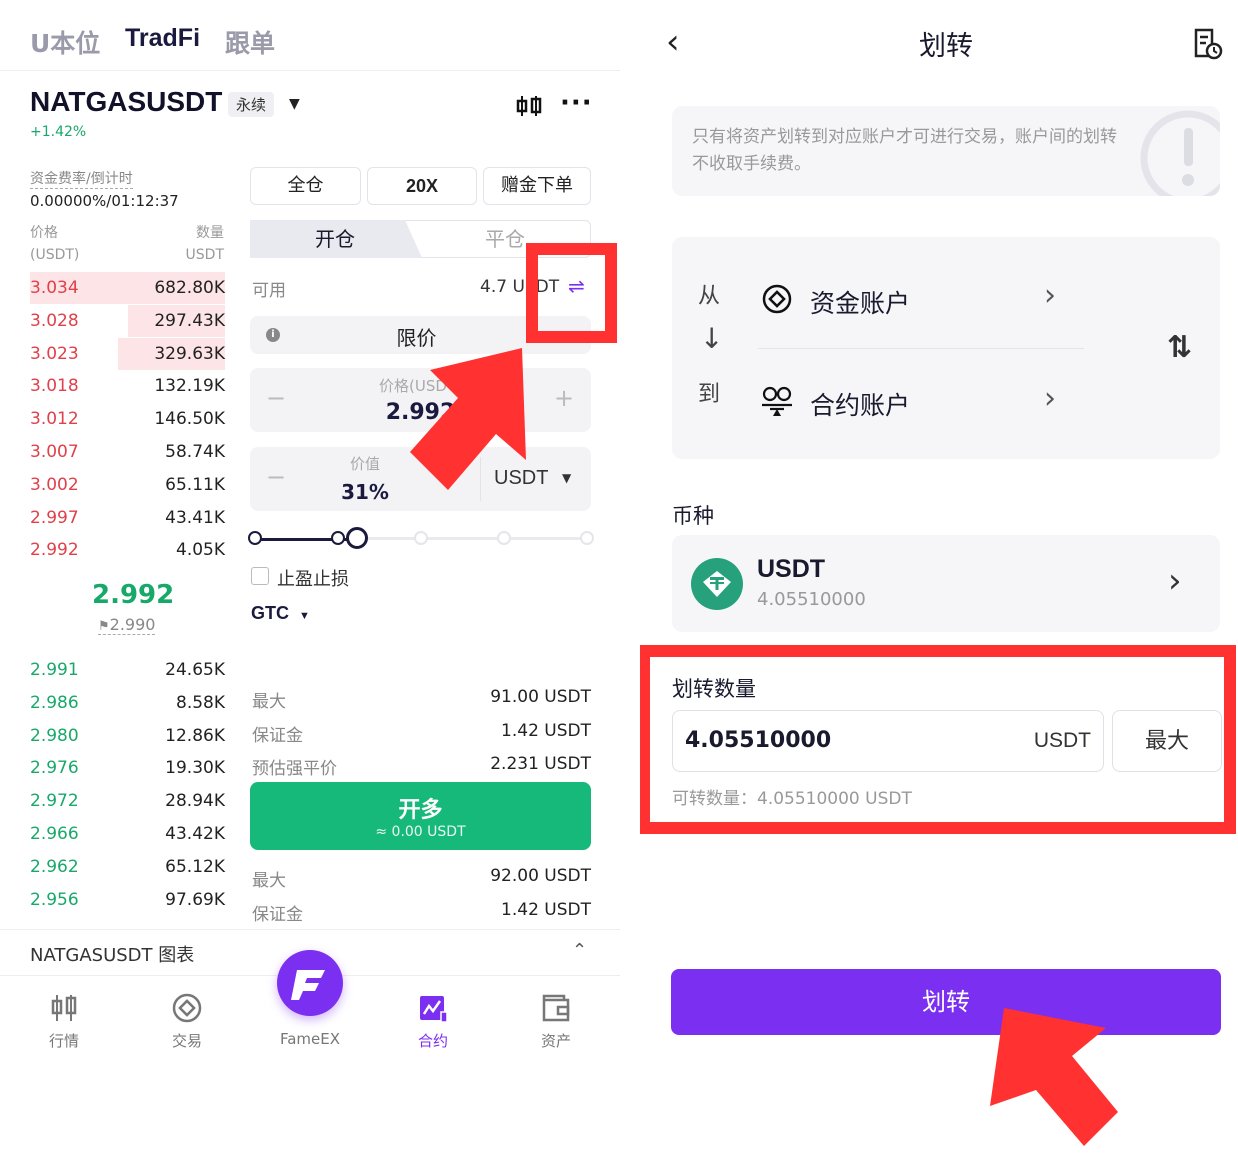  Describe the element at coordinates (55, 255) in the screenshot. I see `ob-price-header-unit: (USDT)` at that location.